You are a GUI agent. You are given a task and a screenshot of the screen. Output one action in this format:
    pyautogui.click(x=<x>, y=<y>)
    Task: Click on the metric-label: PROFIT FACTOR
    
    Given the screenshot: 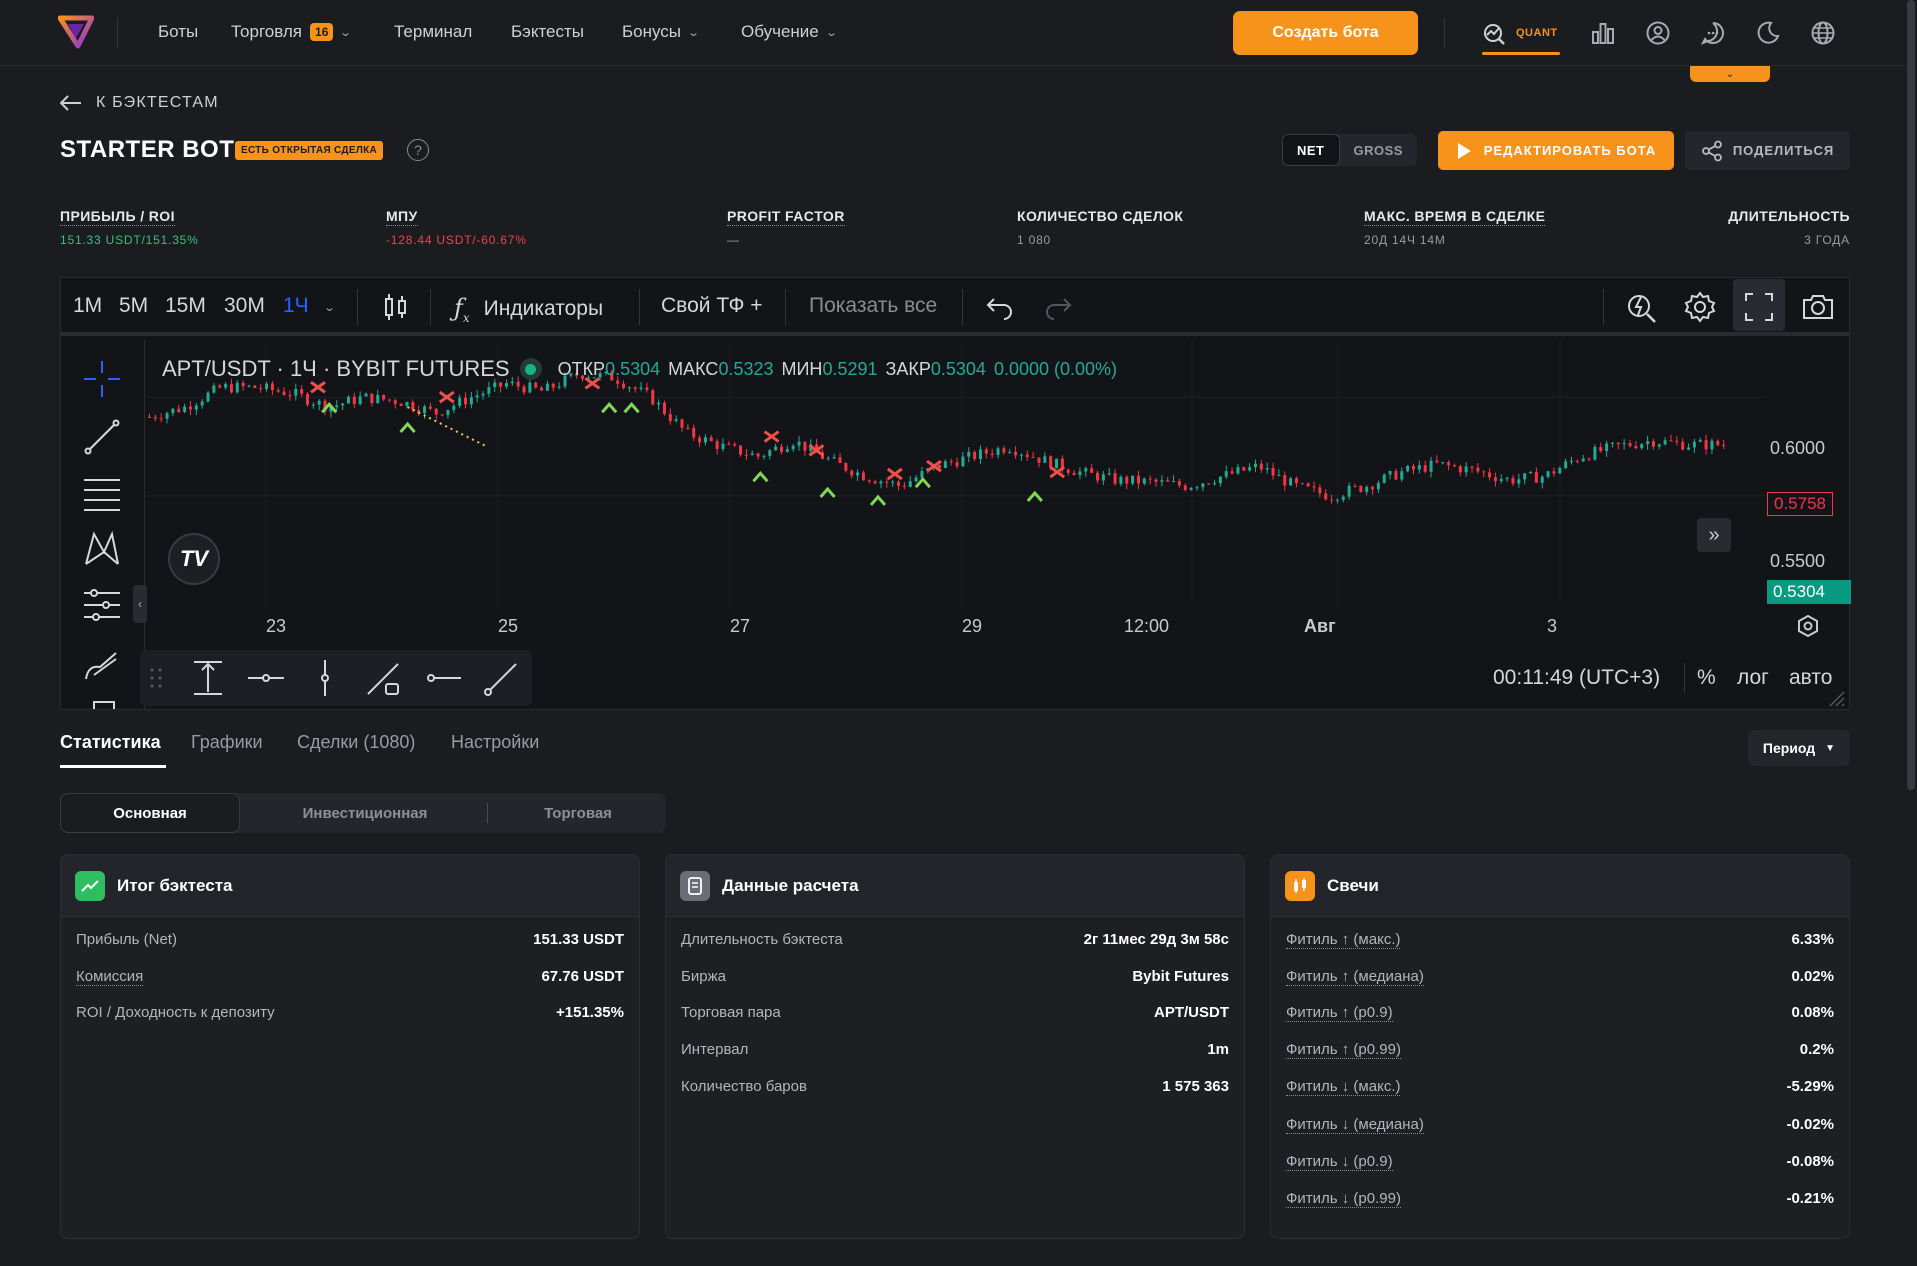 What is the action you would take?
    pyautogui.click(x=786, y=217)
    